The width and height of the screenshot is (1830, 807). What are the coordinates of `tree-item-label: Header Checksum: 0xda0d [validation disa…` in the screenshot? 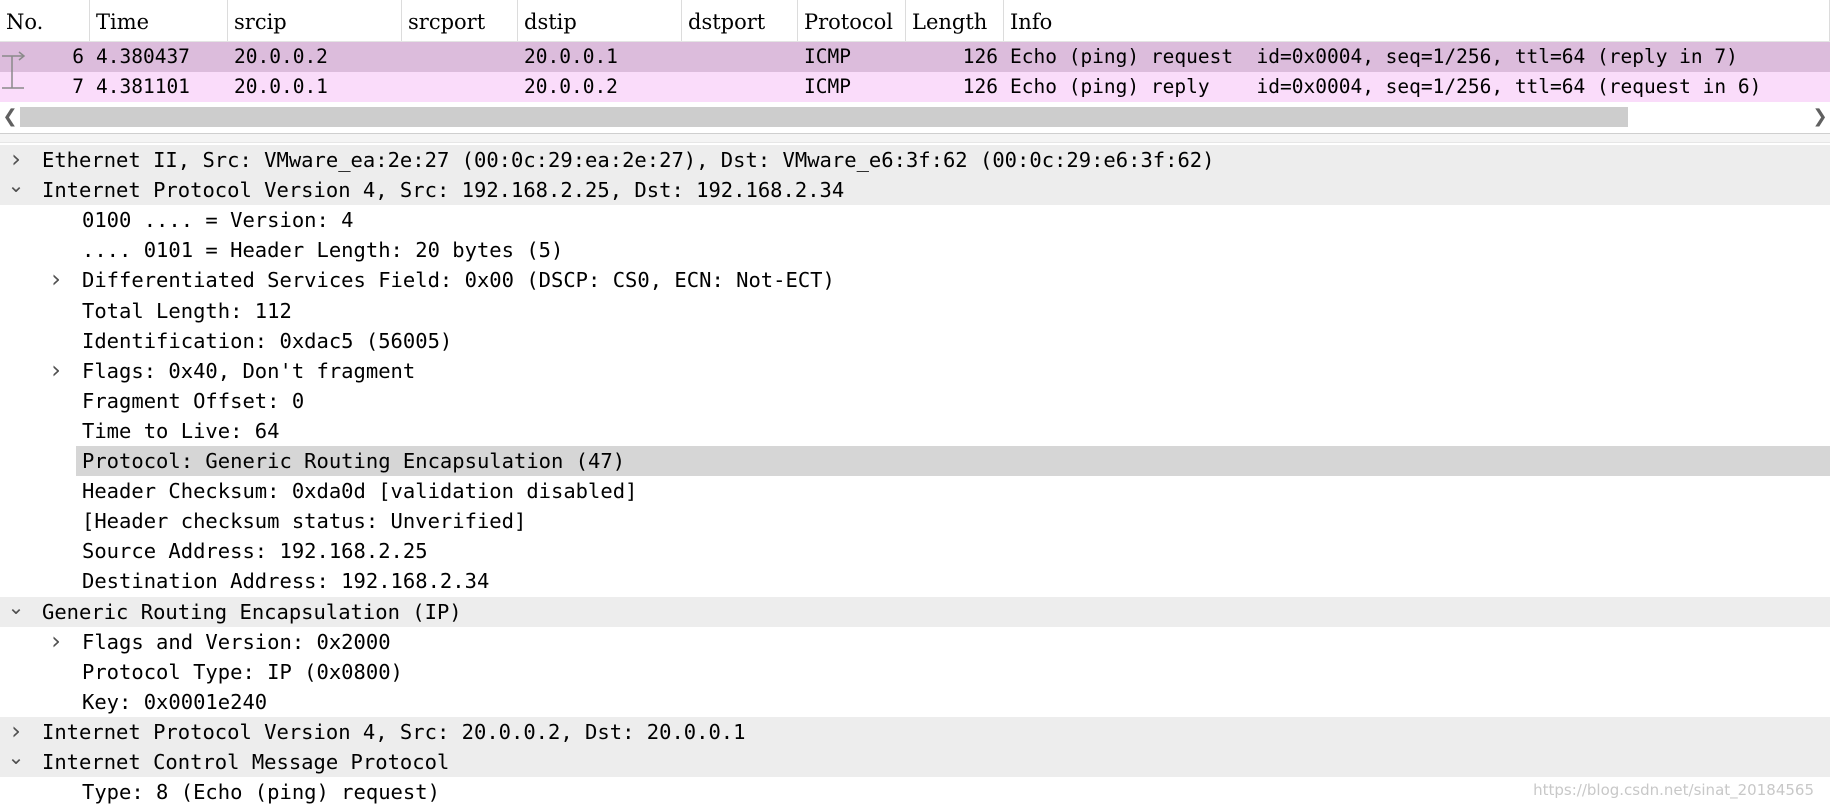 It's located at (360, 491).